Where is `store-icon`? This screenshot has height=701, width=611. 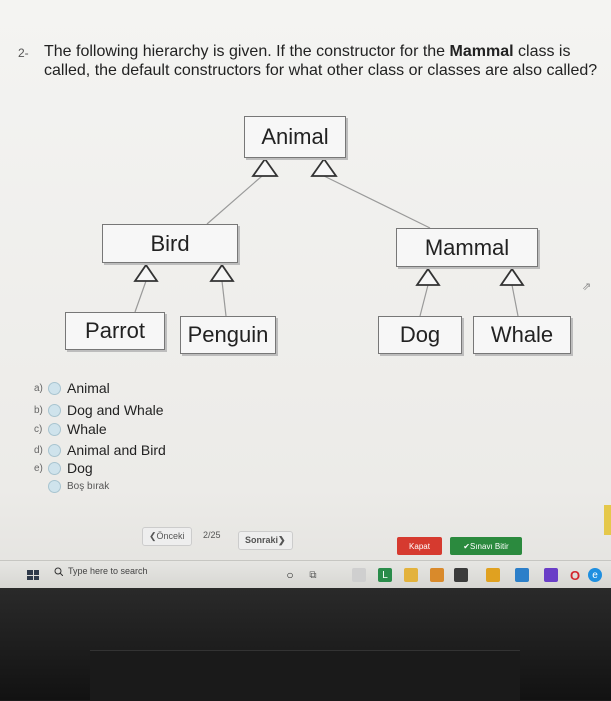 store-icon is located at coordinates (461, 575).